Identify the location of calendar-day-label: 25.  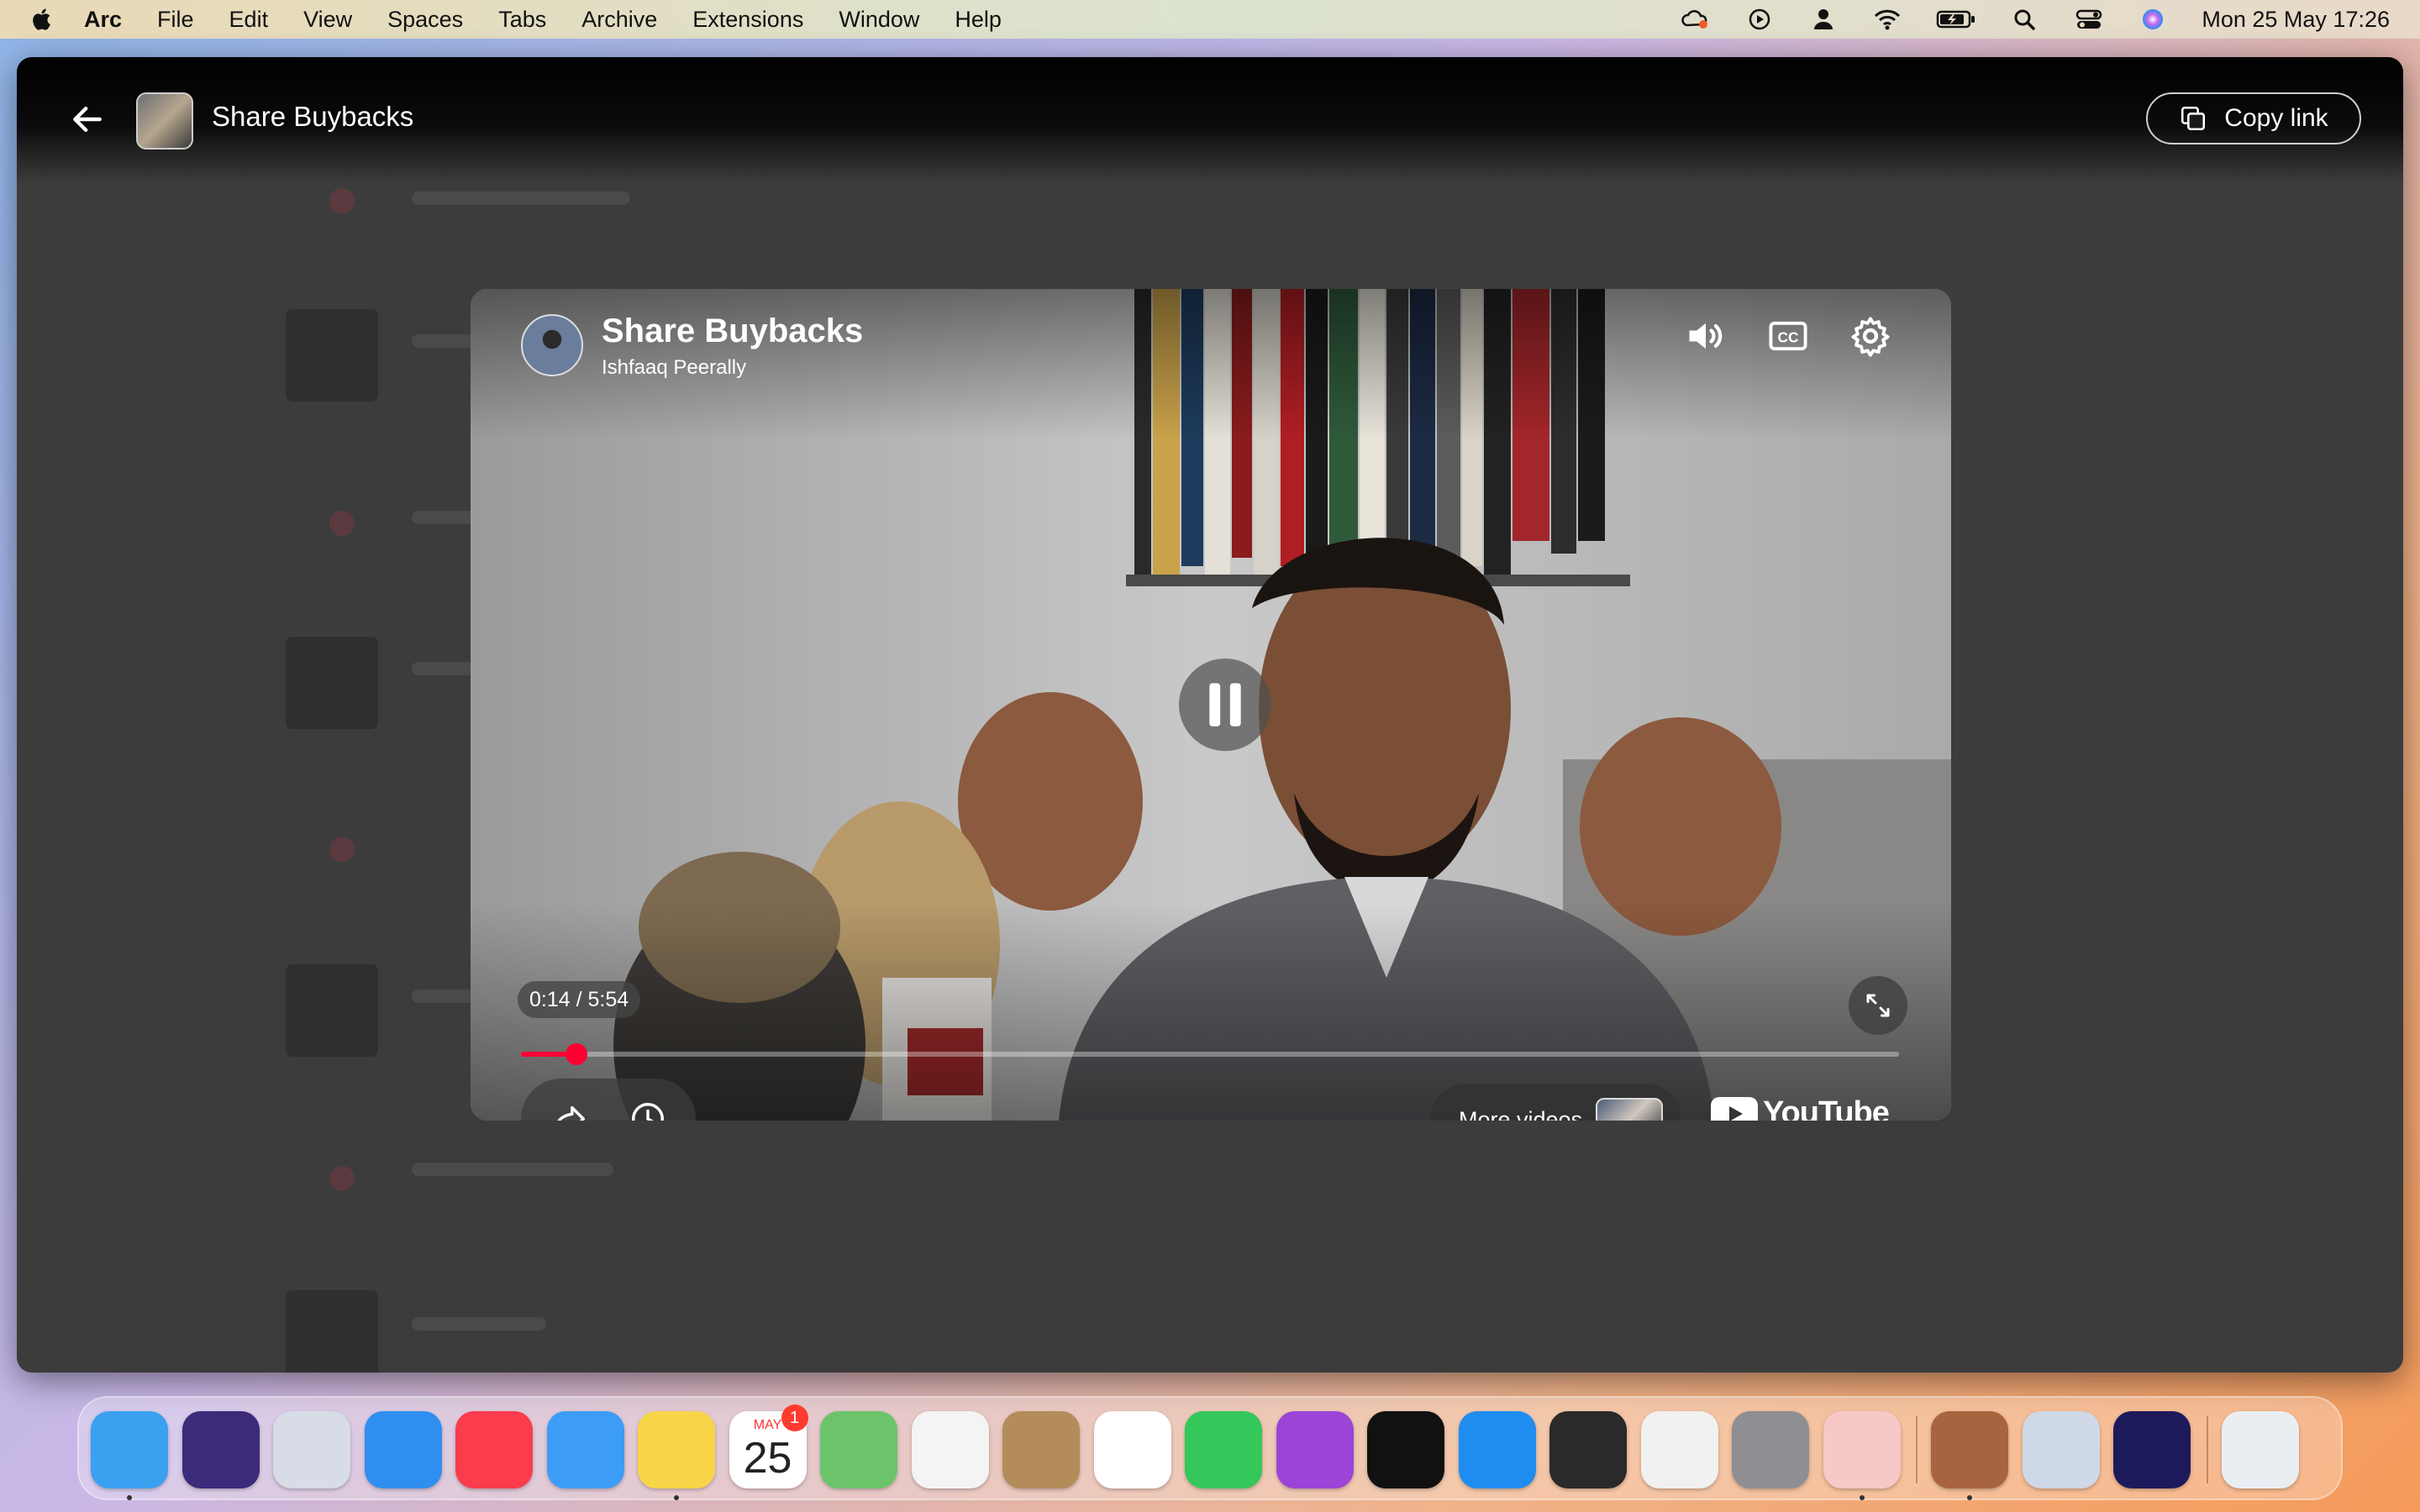
(767, 1458).